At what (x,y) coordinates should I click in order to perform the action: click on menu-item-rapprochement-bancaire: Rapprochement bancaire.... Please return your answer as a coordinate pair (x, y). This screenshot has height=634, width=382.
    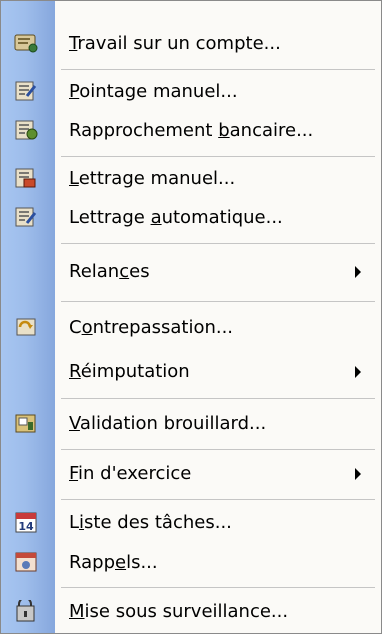
    Looking at the image, I should click on (191, 130).